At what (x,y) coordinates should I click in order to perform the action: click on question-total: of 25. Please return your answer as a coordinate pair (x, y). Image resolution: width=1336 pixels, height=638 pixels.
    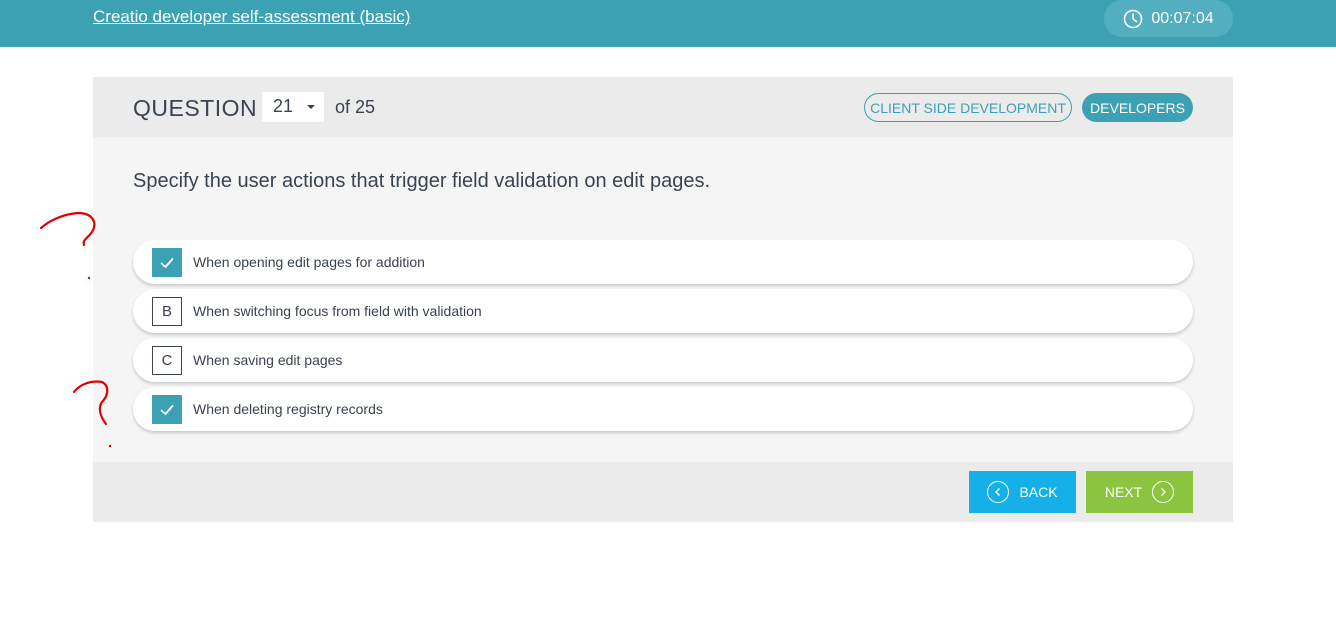
    Looking at the image, I should click on (355, 107).